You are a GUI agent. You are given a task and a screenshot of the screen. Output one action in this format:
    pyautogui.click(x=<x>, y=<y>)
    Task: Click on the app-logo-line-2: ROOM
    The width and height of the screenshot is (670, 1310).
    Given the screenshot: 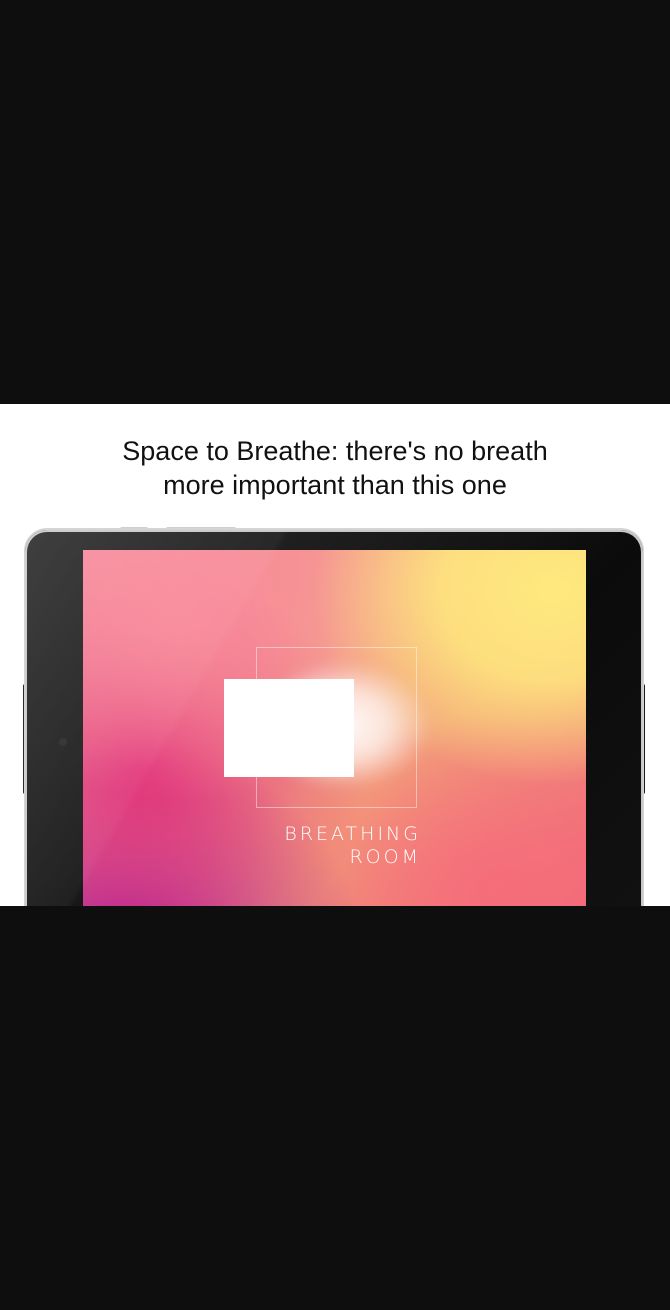 What is the action you would take?
    pyautogui.click(x=385, y=857)
    